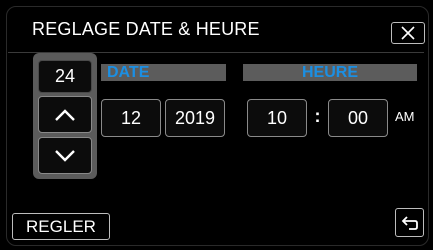  I want to click on apply-button: REGLER, so click(61, 226).